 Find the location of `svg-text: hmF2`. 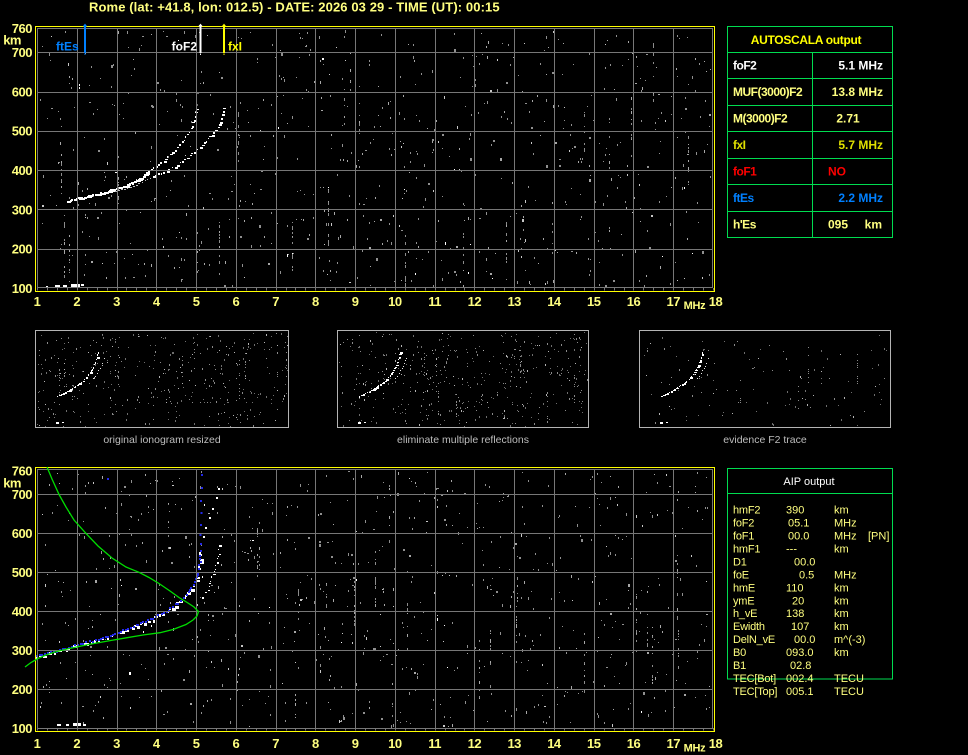

svg-text: hmF2 is located at coordinates (746, 511).